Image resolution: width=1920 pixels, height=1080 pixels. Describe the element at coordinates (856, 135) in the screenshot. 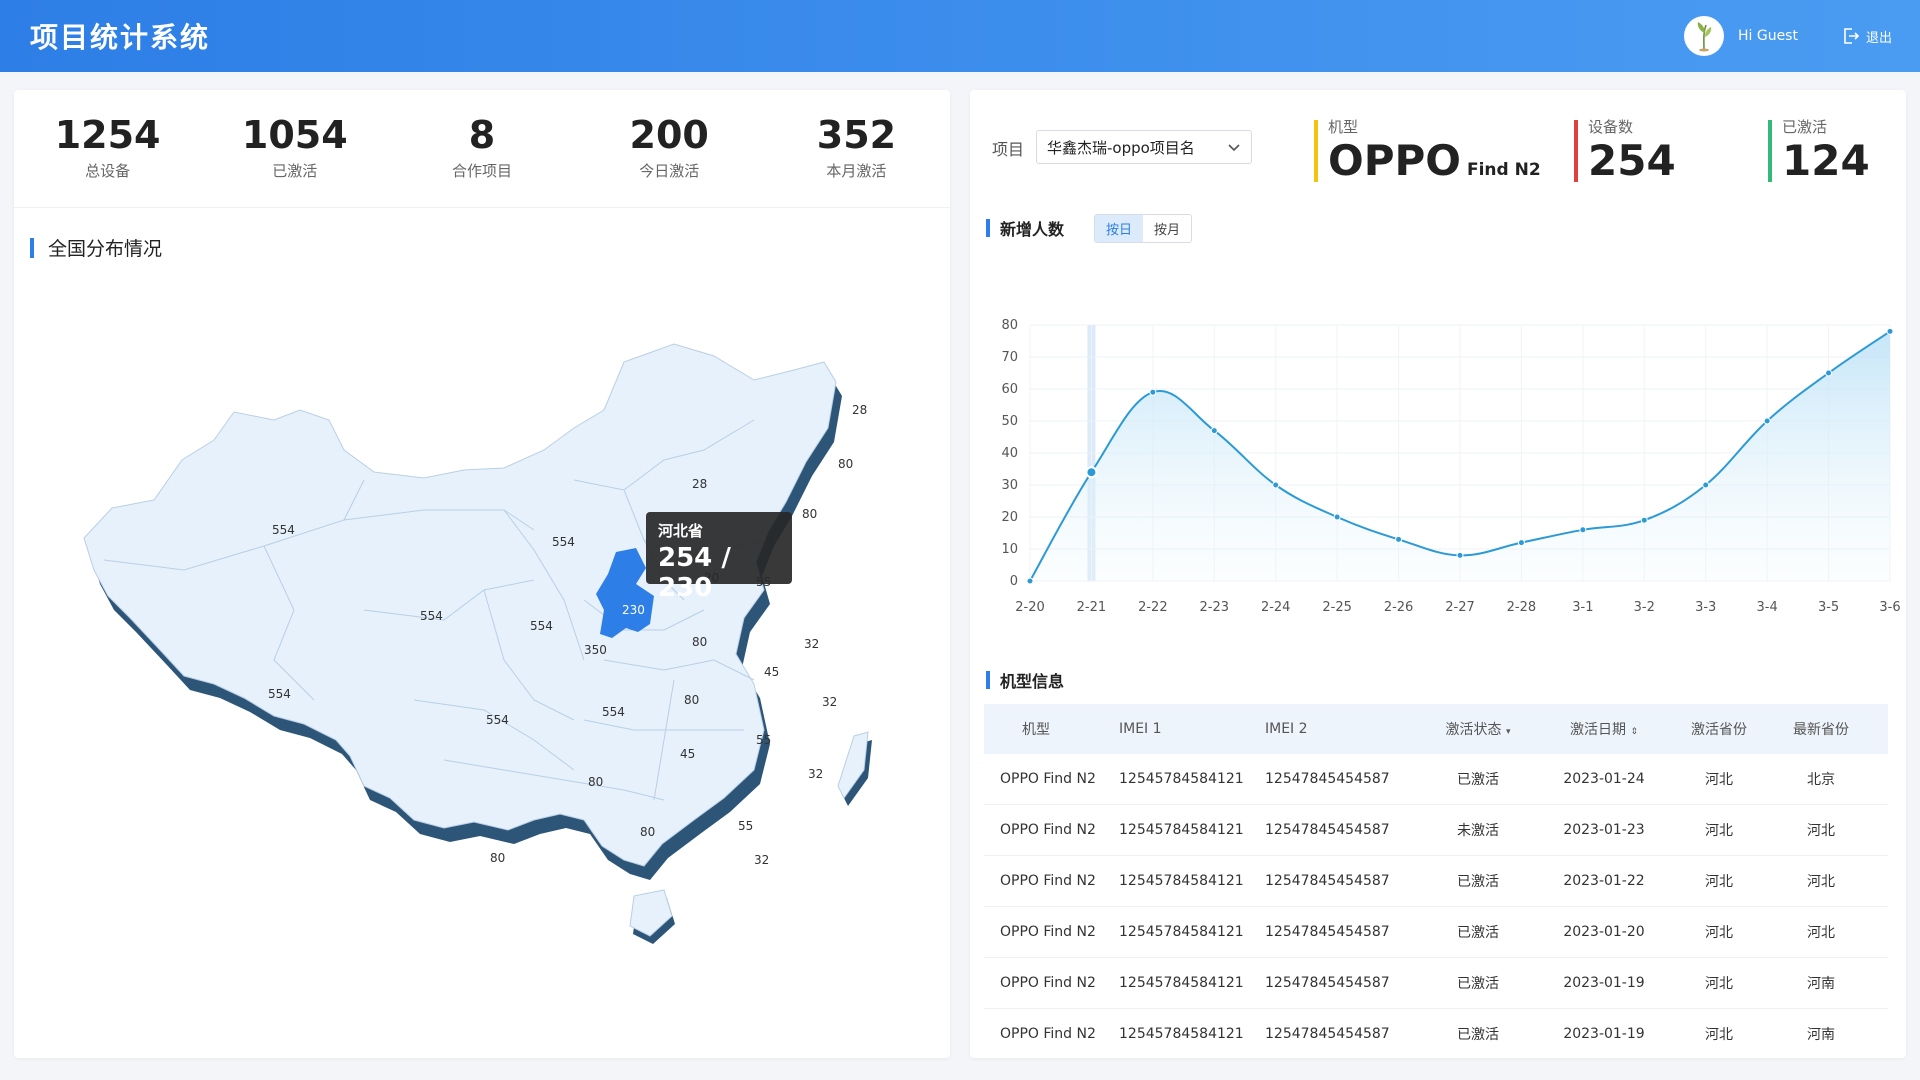

I see `kpi-value: 352` at that location.